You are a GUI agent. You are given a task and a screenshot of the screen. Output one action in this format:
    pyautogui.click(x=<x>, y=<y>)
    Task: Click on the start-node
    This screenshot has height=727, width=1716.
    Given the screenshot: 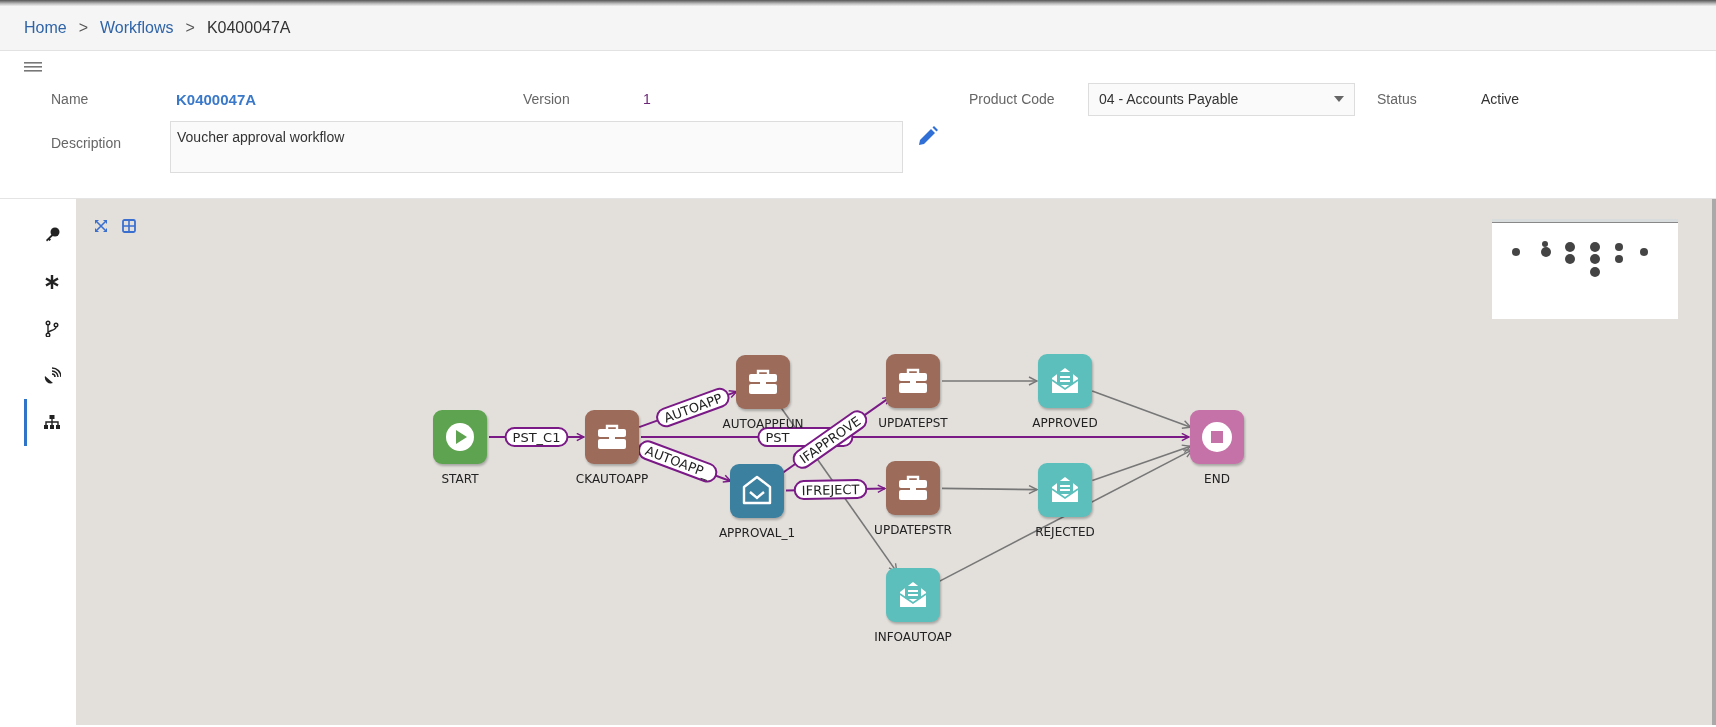 What is the action you would take?
    pyautogui.click(x=460, y=437)
    